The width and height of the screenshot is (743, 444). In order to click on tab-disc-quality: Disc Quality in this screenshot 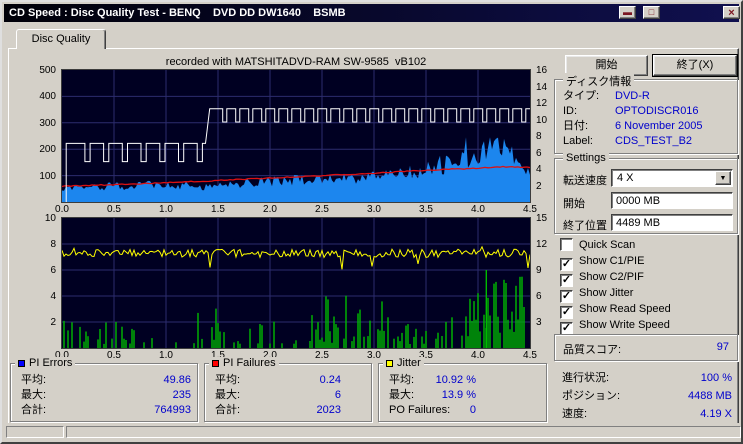, I will do `click(61, 39)`.